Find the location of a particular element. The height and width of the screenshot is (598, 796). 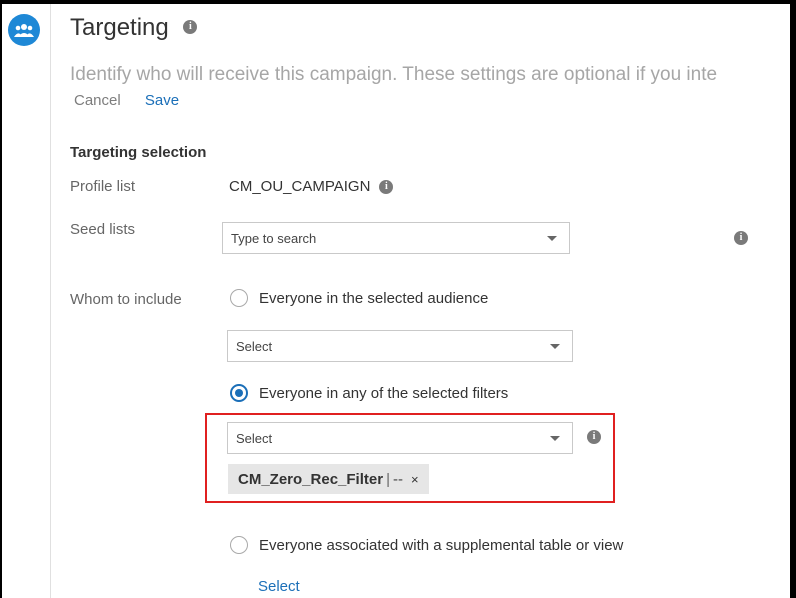

supplemental-select-link: Select is located at coordinates (279, 586).